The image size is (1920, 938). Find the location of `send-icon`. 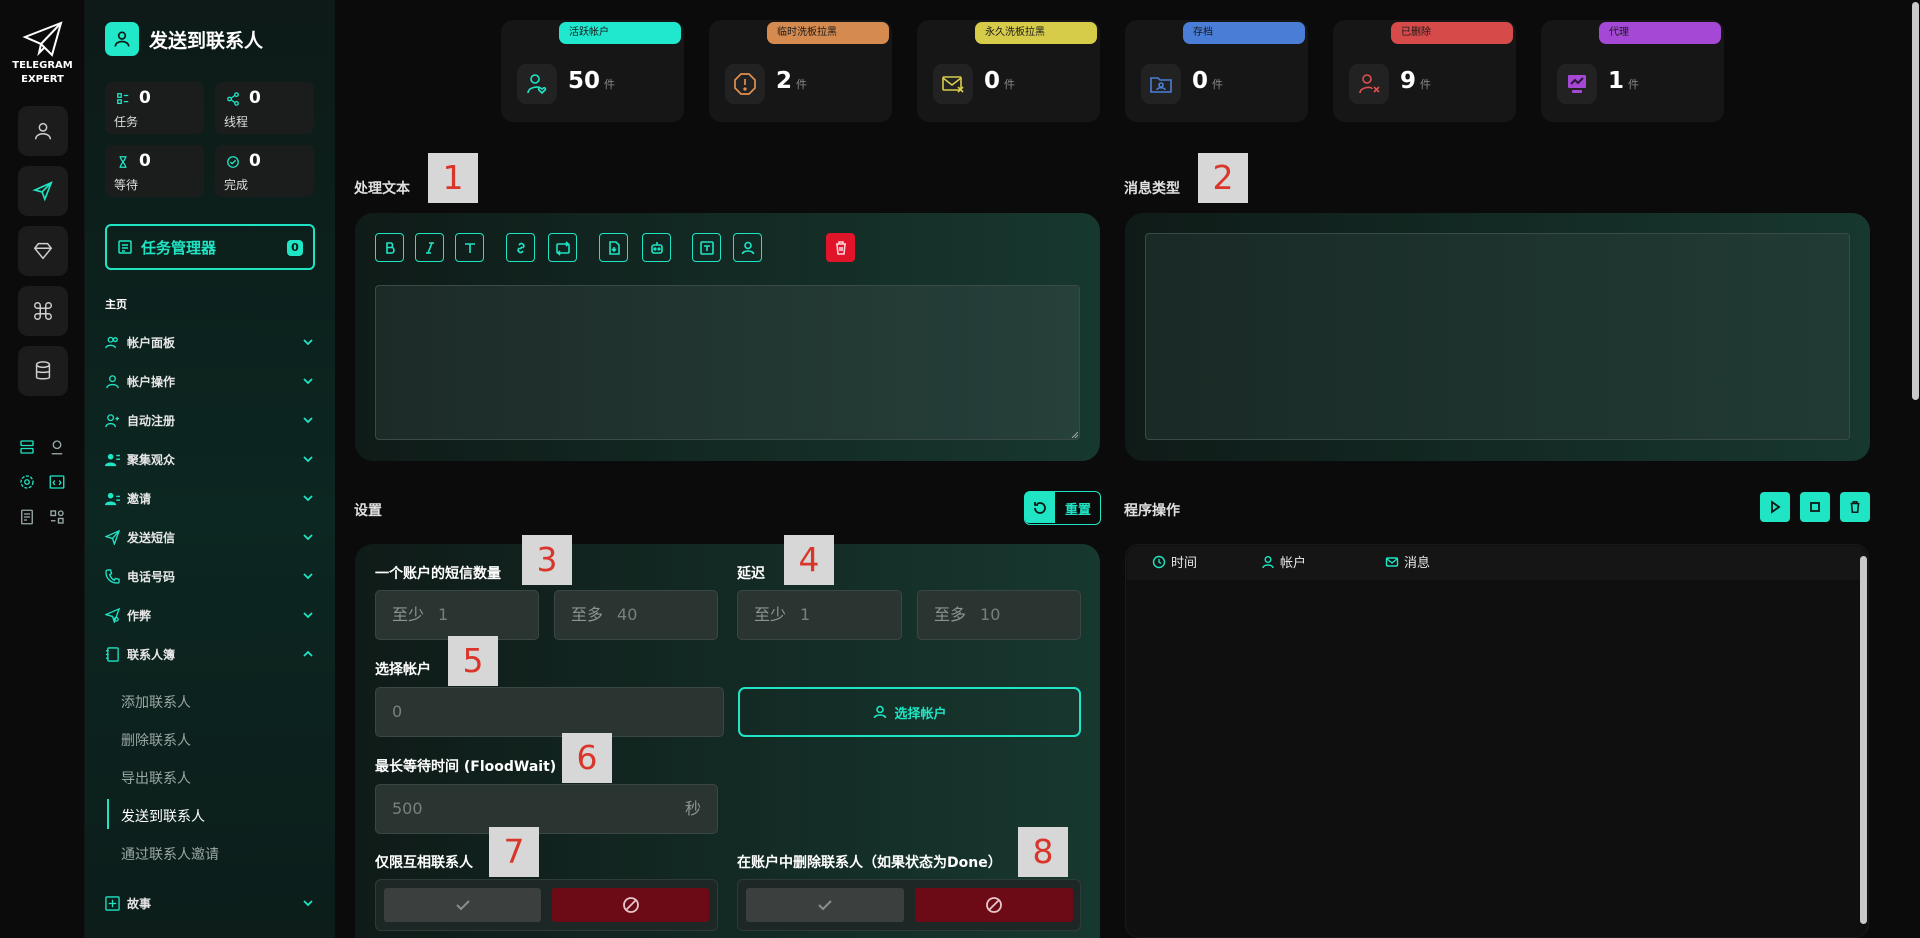

send-icon is located at coordinates (42, 191).